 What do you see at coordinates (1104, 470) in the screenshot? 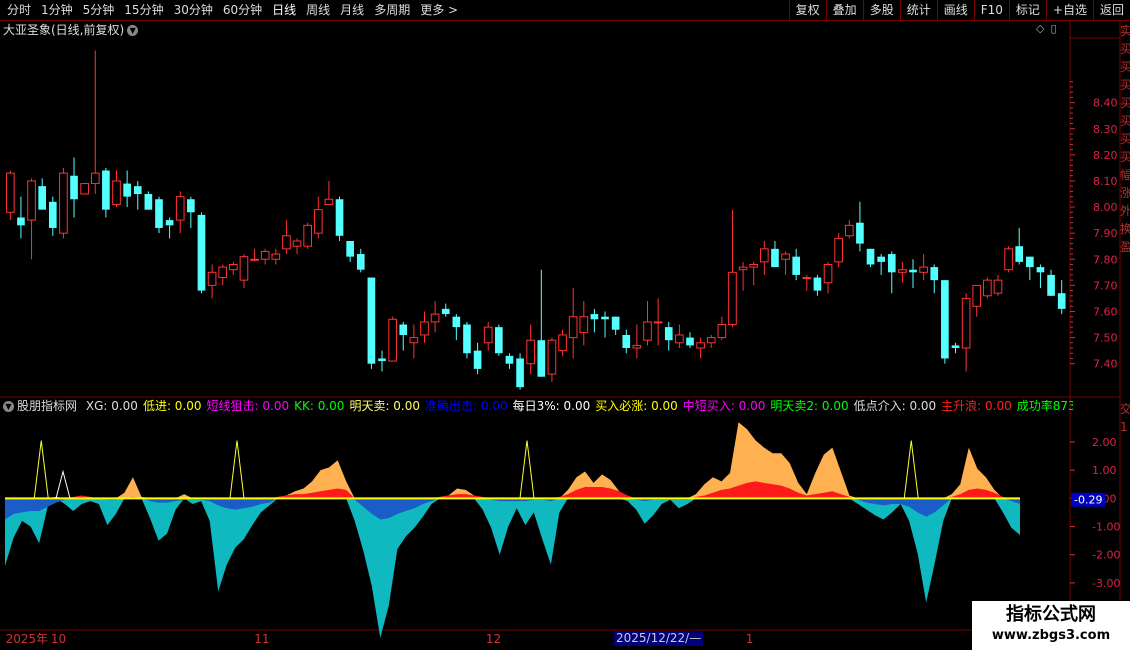
I see `indicator-tick-label: 1.00` at bounding box center [1104, 470].